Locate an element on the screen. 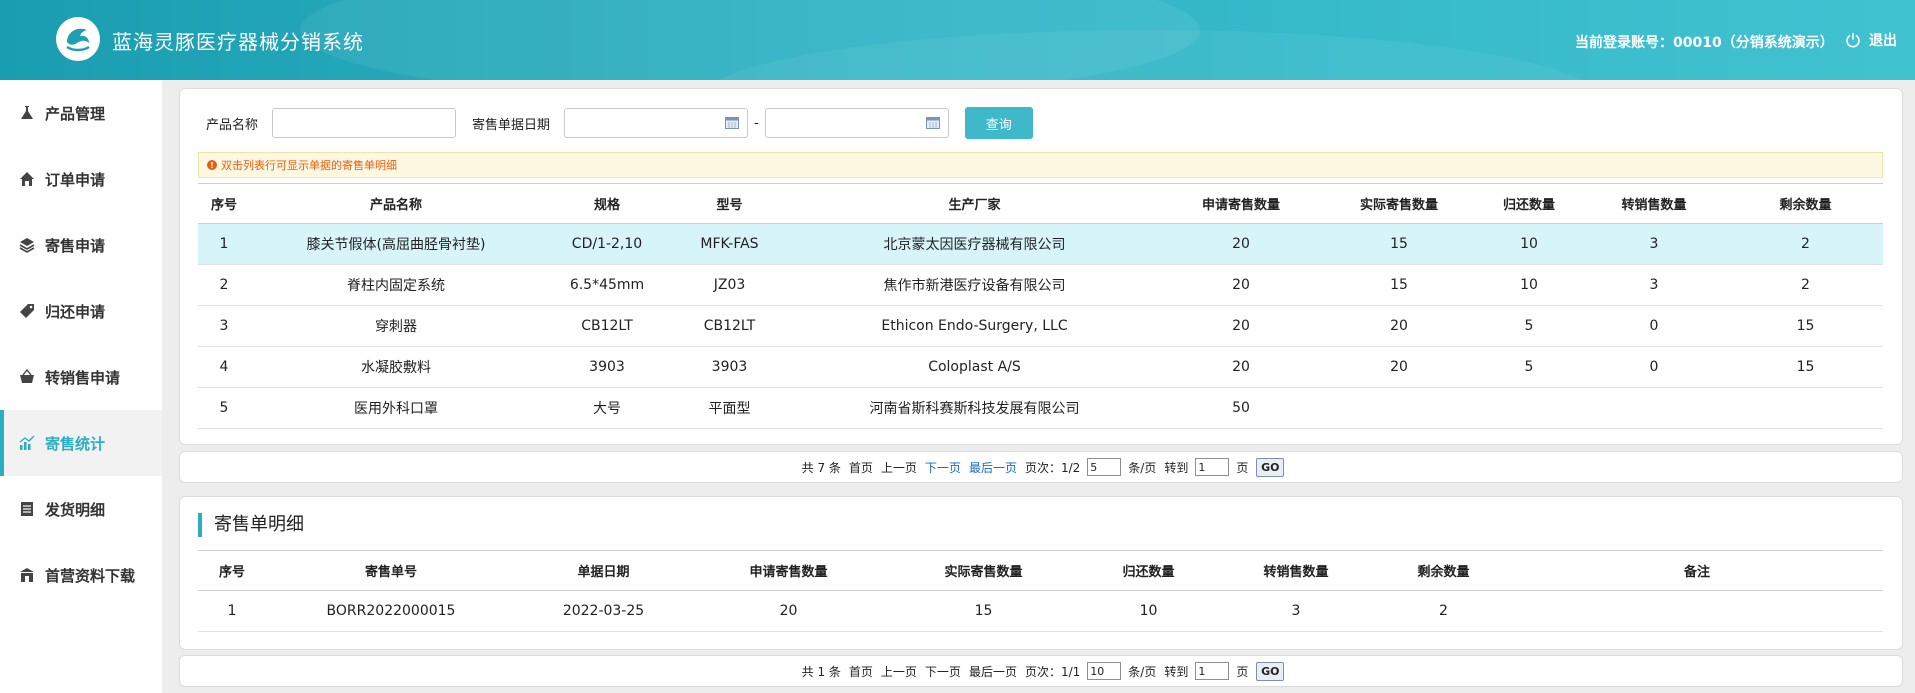 This screenshot has width=1915, height=693. table-row: 1 BORR2022000015 2022-03-25 20 15 10 3 2 is located at coordinates (1040, 611).